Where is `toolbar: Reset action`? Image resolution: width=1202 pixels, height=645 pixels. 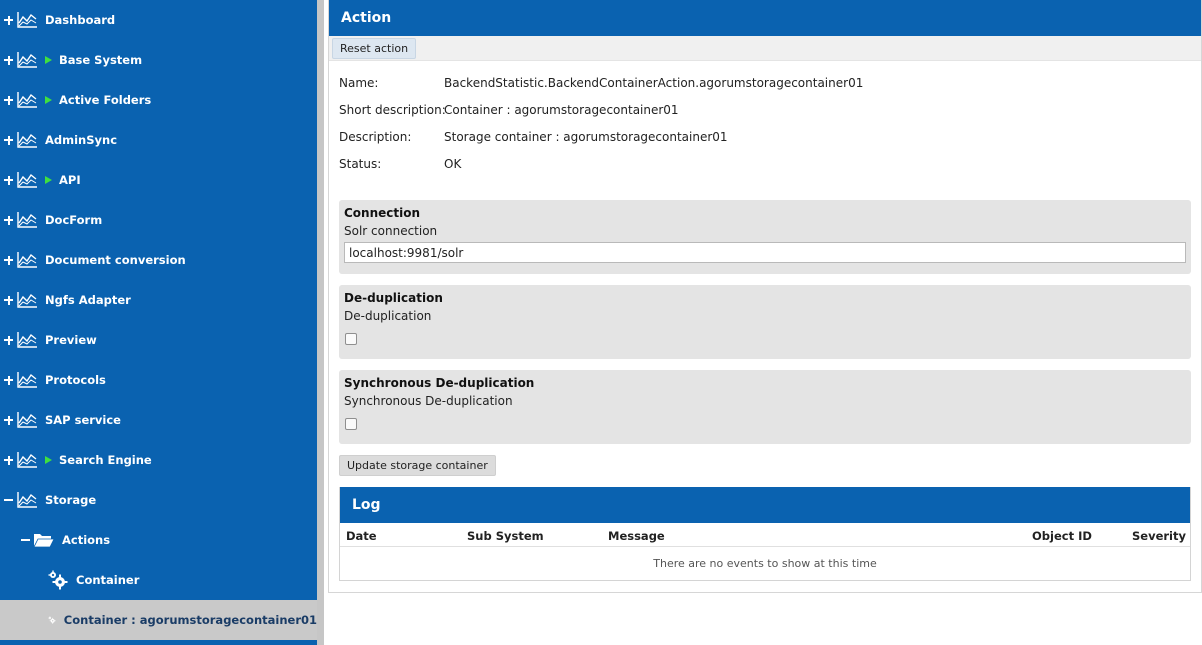
toolbar: Reset action is located at coordinates (765, 48).